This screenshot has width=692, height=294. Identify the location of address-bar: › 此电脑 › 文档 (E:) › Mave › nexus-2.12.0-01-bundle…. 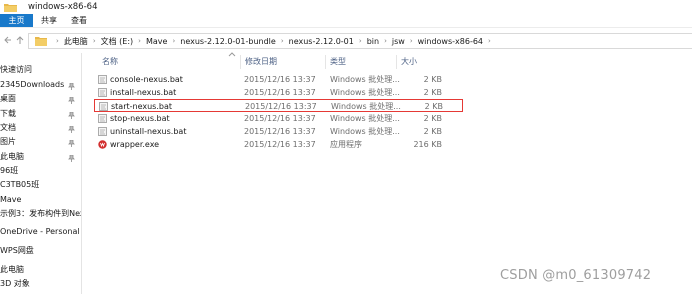
(360, 41).